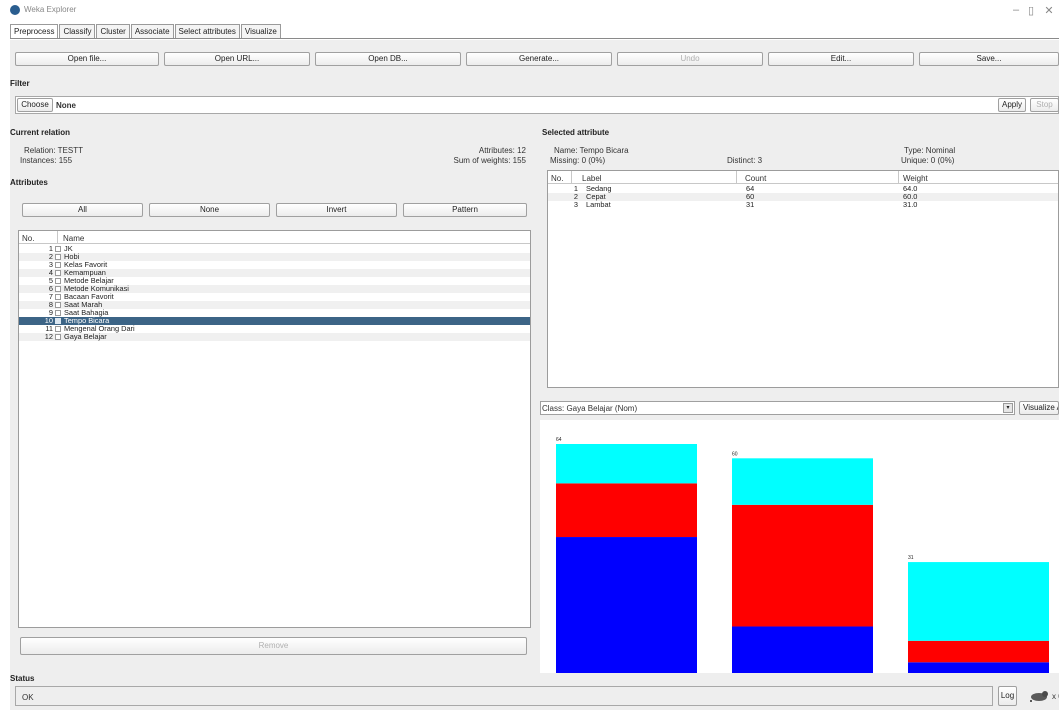 Image resolution: width=1059 pixels, height=711 pixels. I want to click on status-text: OK, so click(28, 697).